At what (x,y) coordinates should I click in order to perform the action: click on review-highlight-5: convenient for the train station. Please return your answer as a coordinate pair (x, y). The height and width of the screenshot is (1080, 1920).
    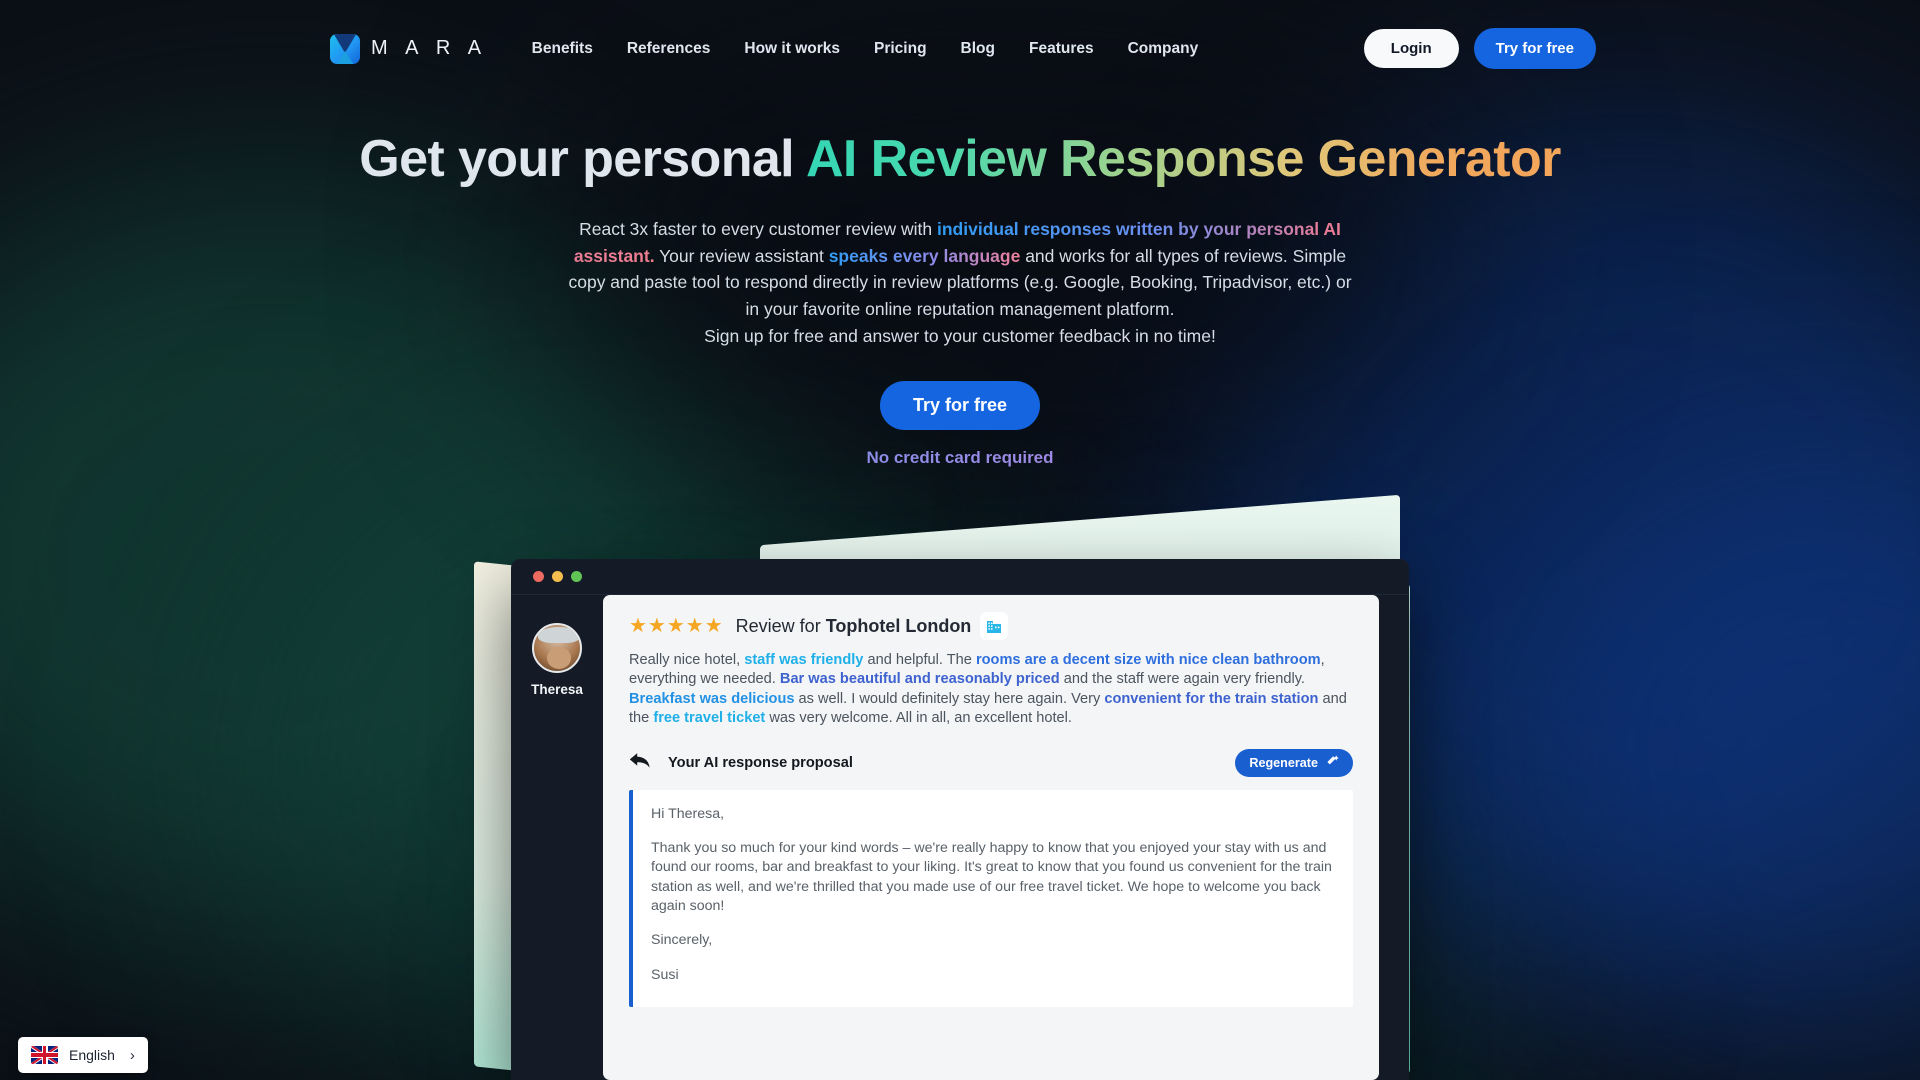
    Looking at the image, I should click on (1211, 698).